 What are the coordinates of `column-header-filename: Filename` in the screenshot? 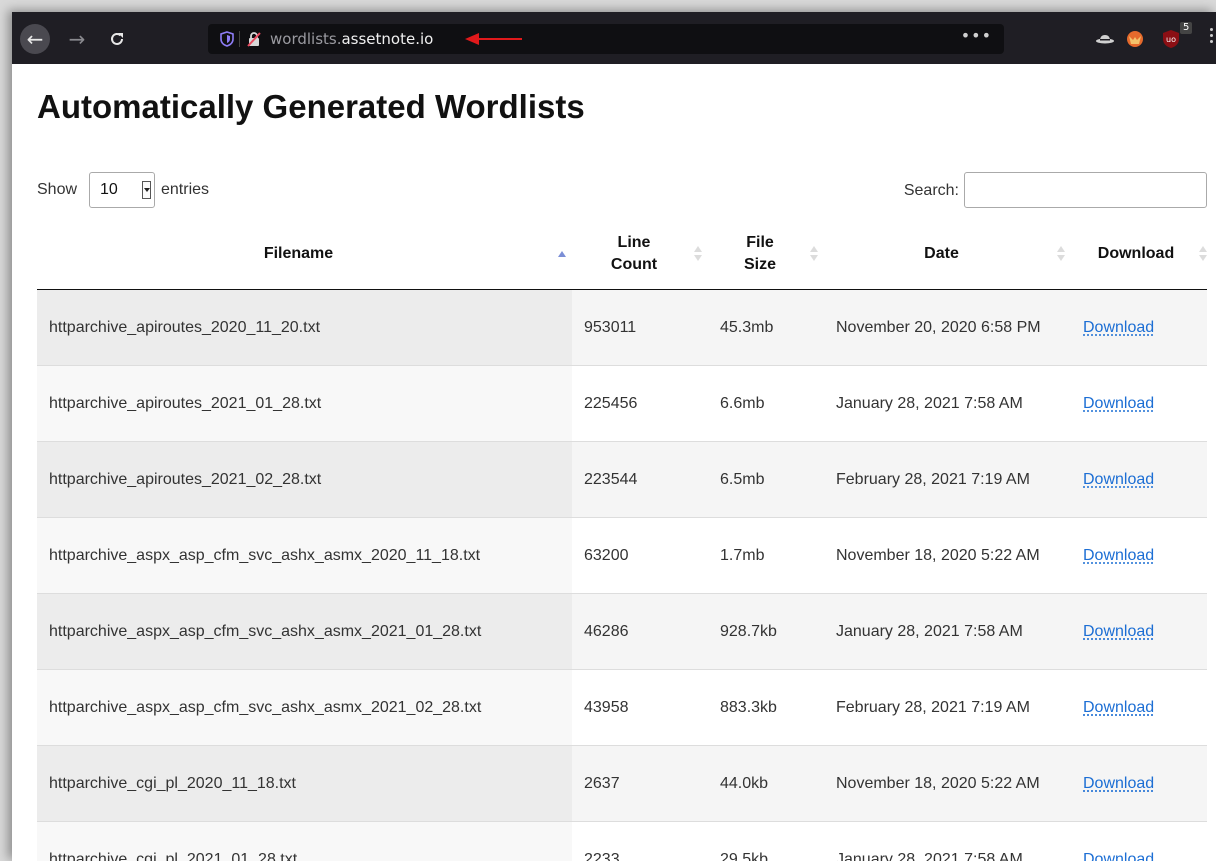 It's located at (304, 254).